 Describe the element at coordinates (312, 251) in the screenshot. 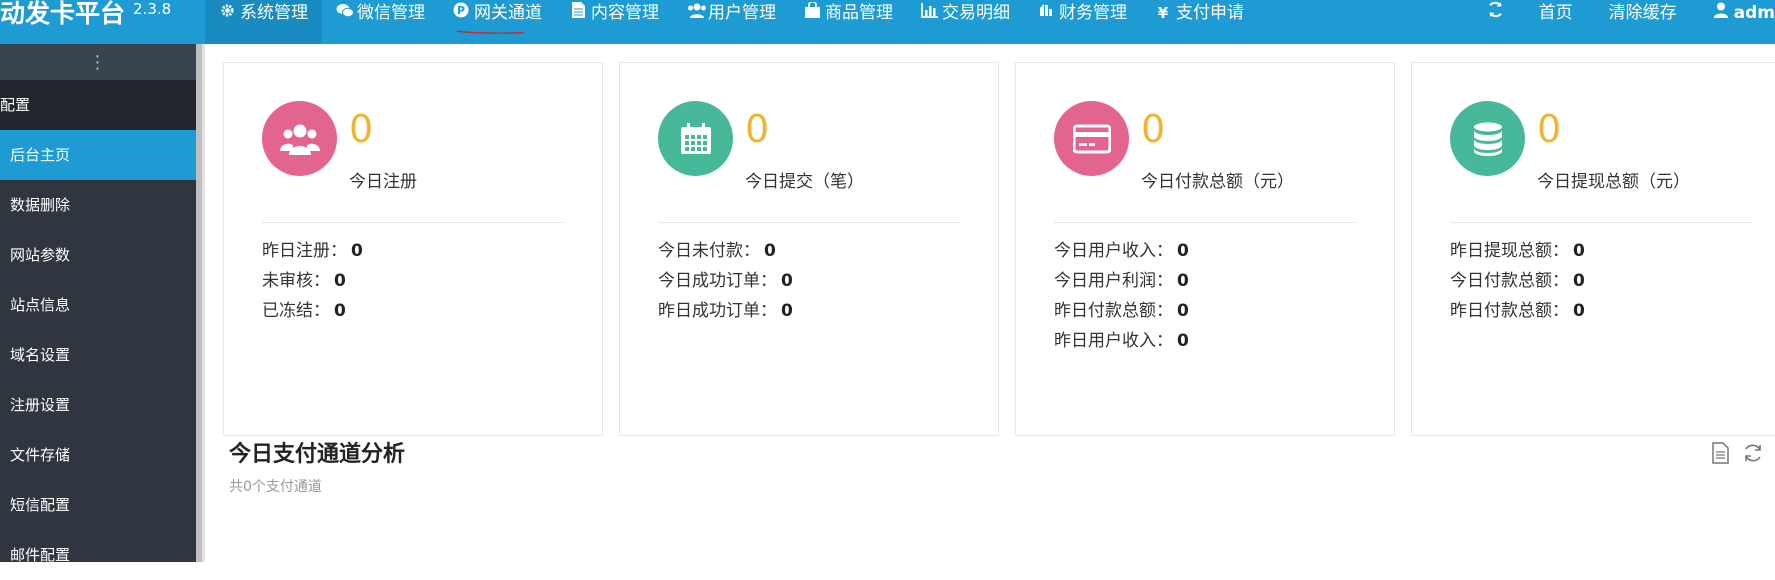

I see `stat-row: 昨日注册： 0` at that location.